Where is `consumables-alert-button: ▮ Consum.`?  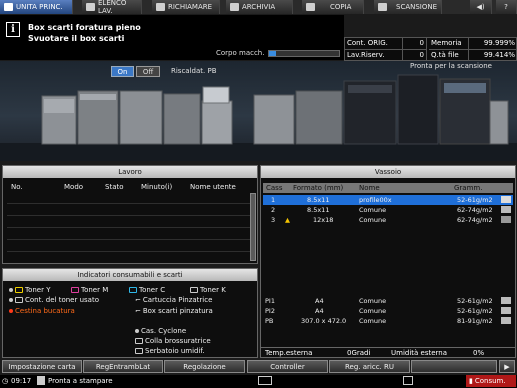
consumables-alert-button: ▮ Consum. is located at coordinates (491, 381).